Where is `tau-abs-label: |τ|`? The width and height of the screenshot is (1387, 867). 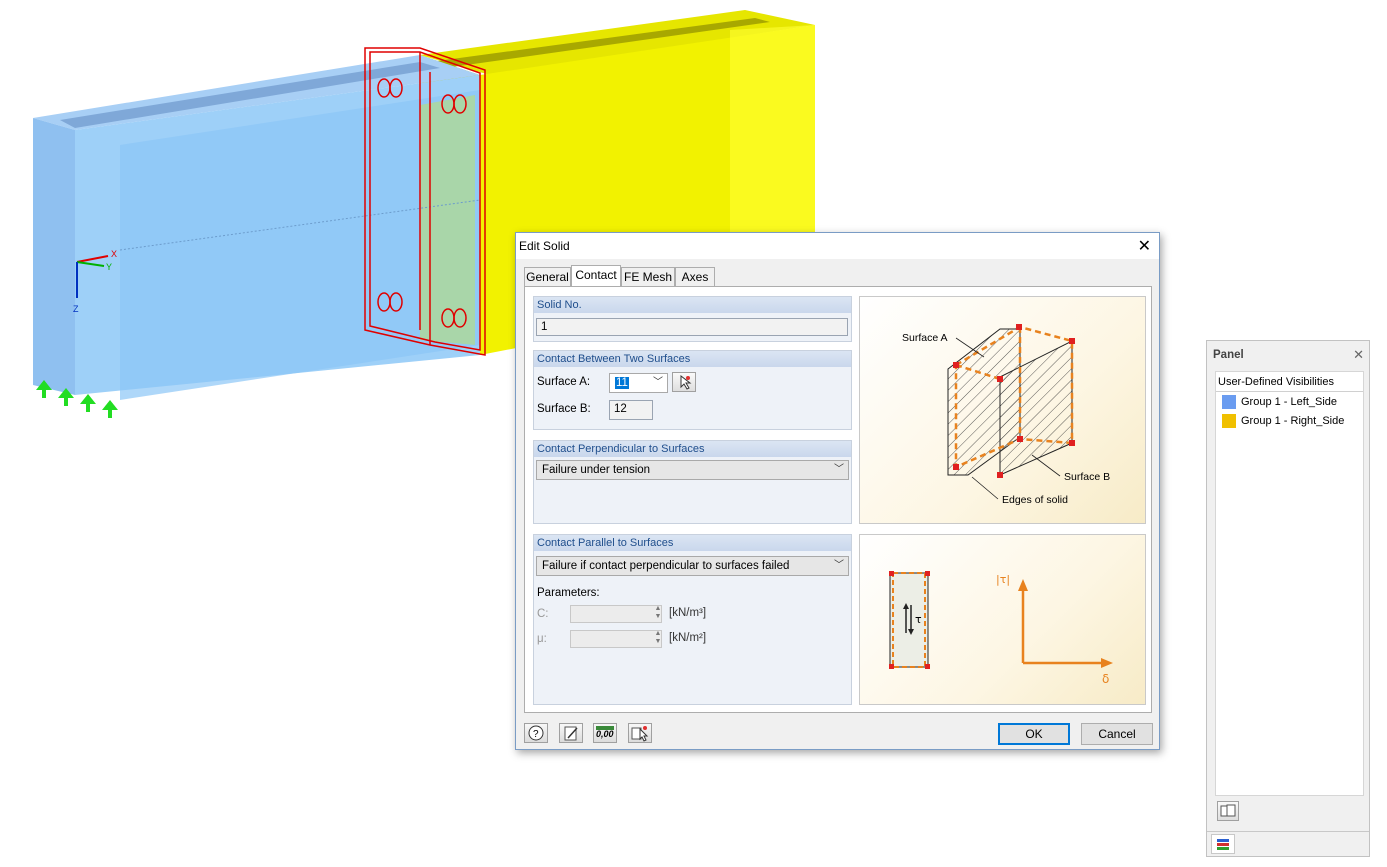 tau-abs-label: |τ| is located at coordinates (1003, 579).